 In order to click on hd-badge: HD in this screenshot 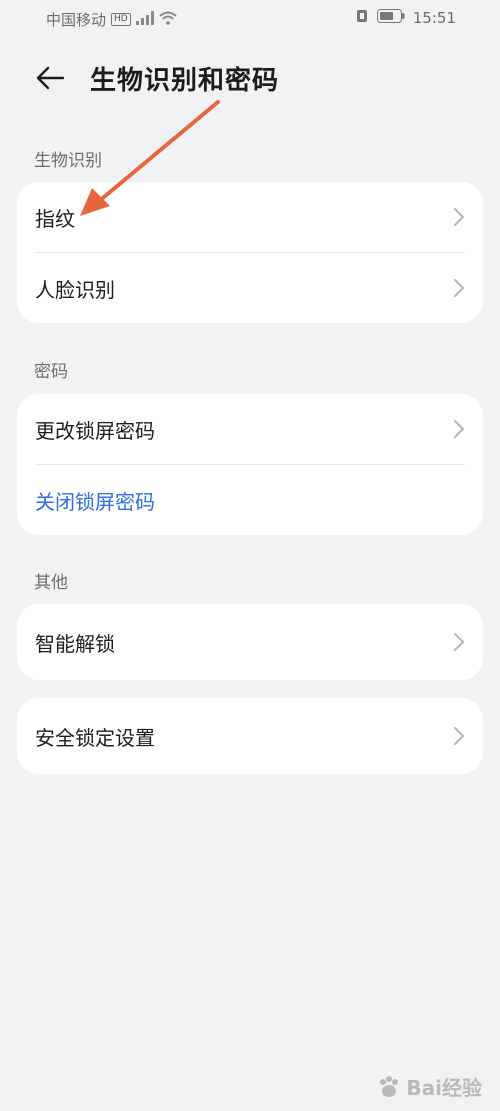, I will do `click(121, 19)`.